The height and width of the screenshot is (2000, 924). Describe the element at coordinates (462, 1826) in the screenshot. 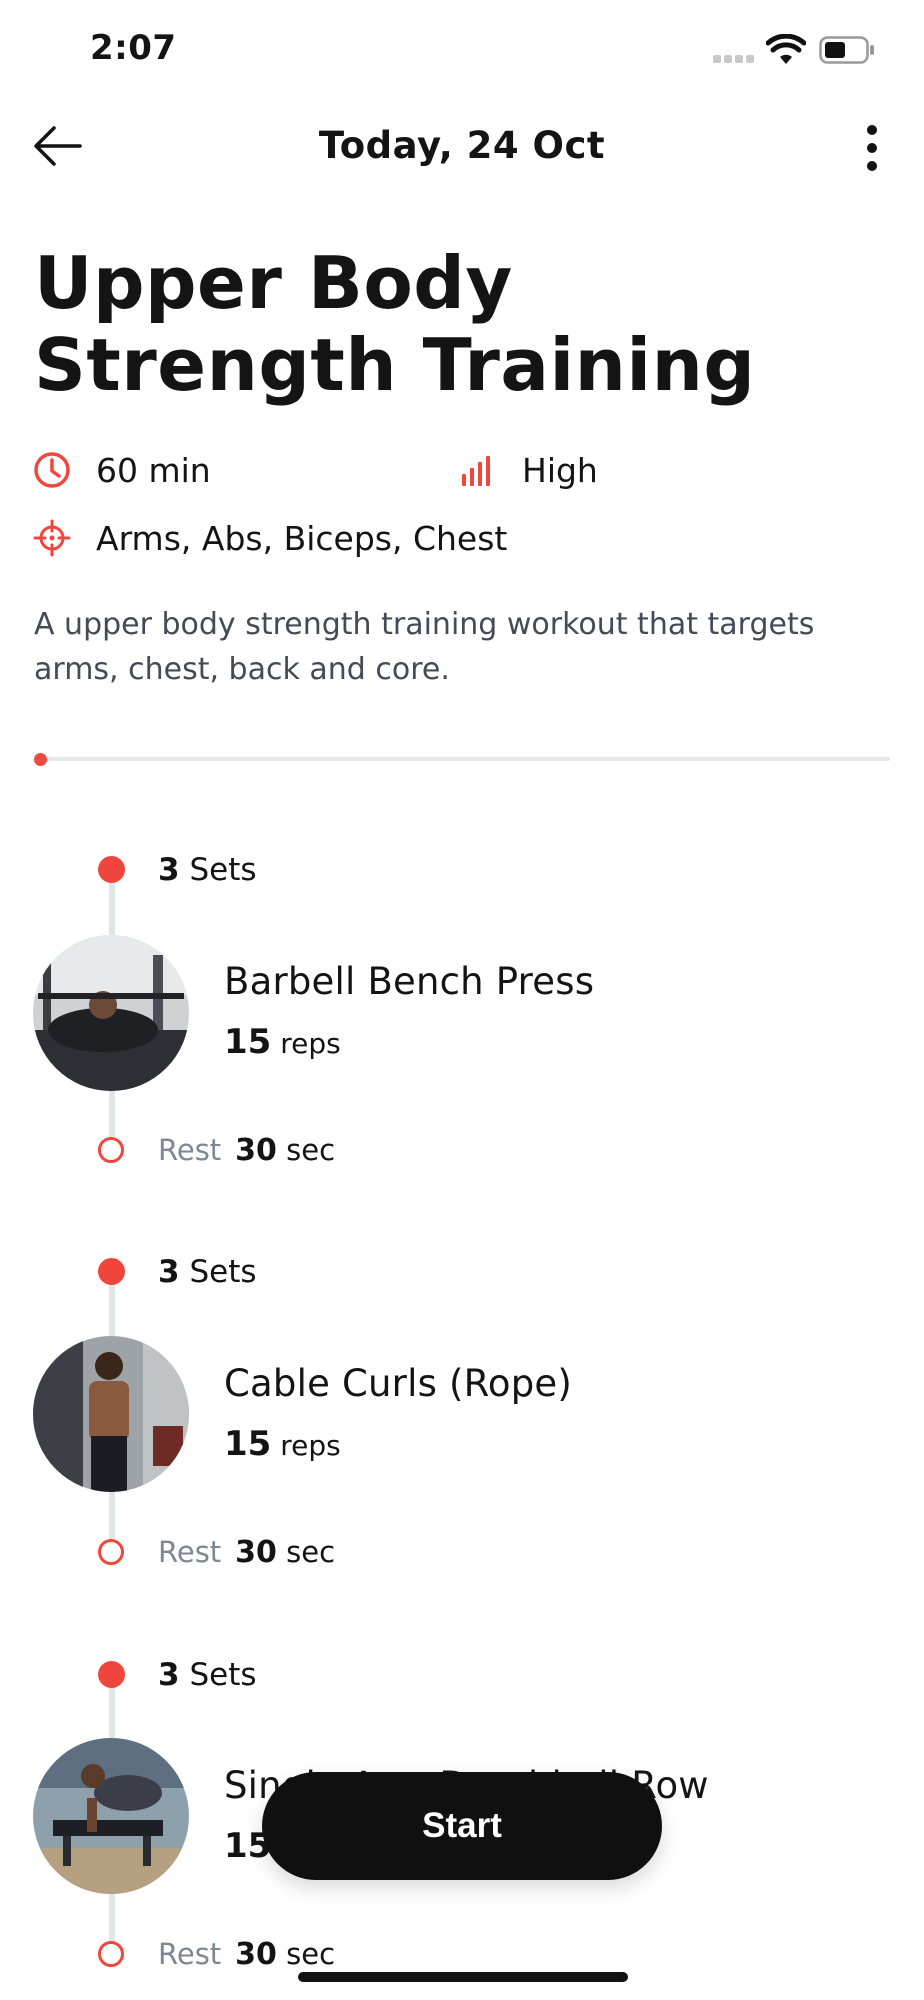

I see `start-workout-button: Start` at that location.